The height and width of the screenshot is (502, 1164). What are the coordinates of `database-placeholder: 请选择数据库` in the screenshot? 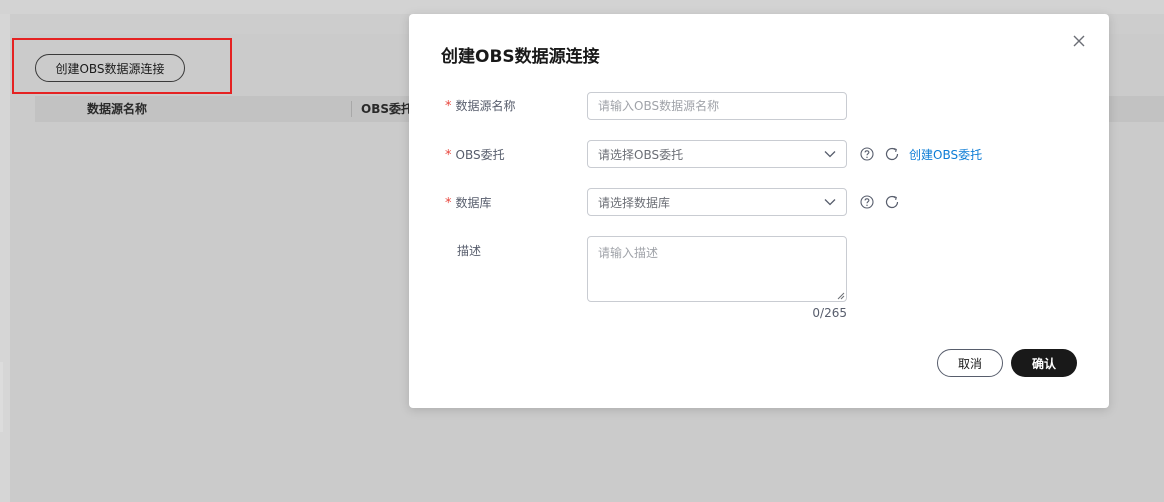 It's located at (634, 202).